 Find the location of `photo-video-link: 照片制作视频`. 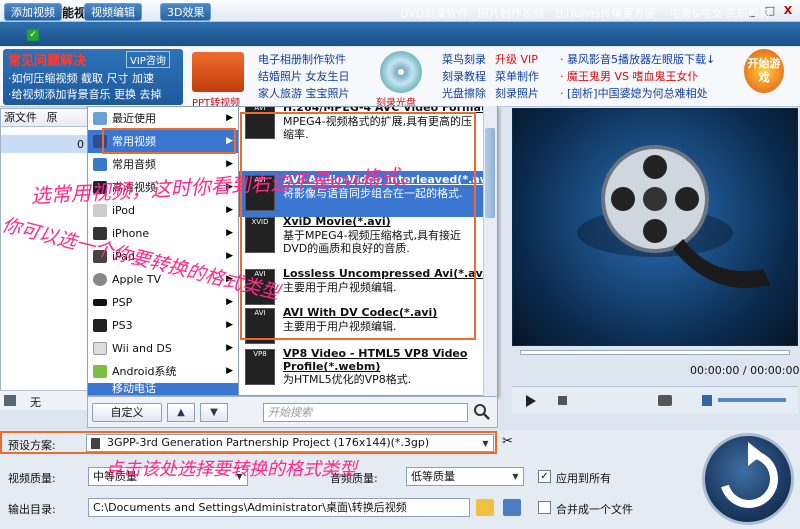

photo-video-link: 照片制作视频 is located at coordinates (511, 13).